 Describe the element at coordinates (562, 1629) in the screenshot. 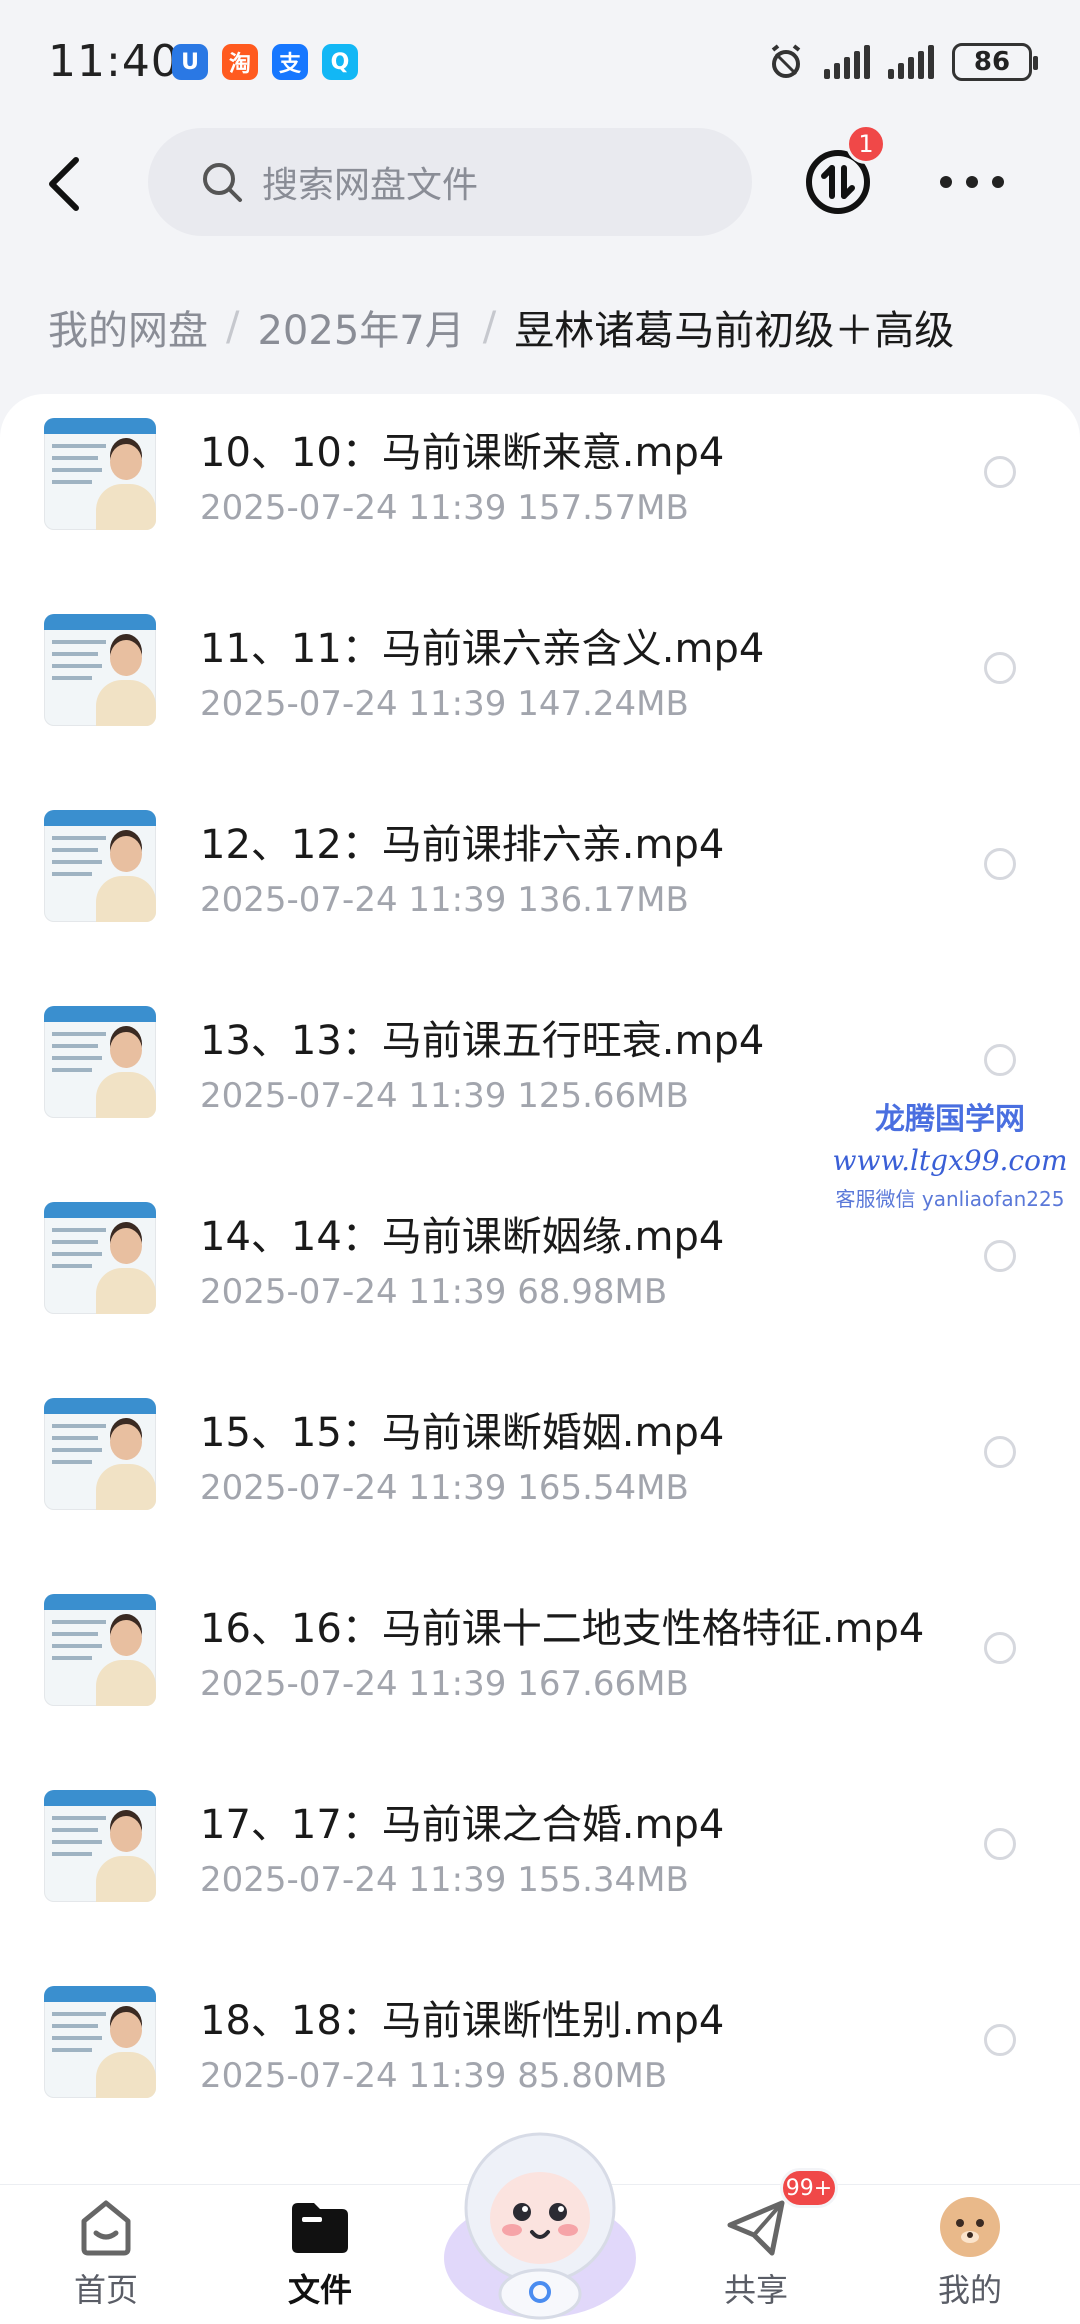

I see `file-name: 16、16：马前课十二地支性格特征.mp4` at that location.